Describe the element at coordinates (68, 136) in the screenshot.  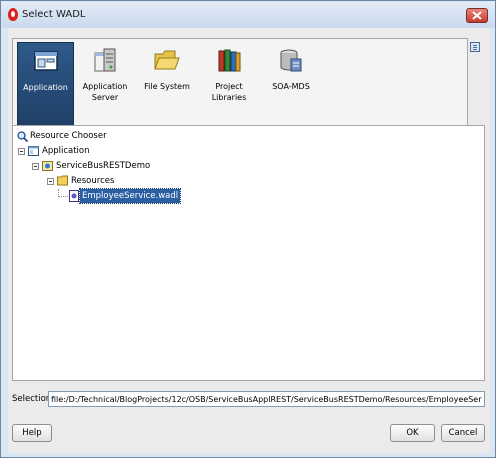
I see `tree-root-label: Resource Chooser` at that location.